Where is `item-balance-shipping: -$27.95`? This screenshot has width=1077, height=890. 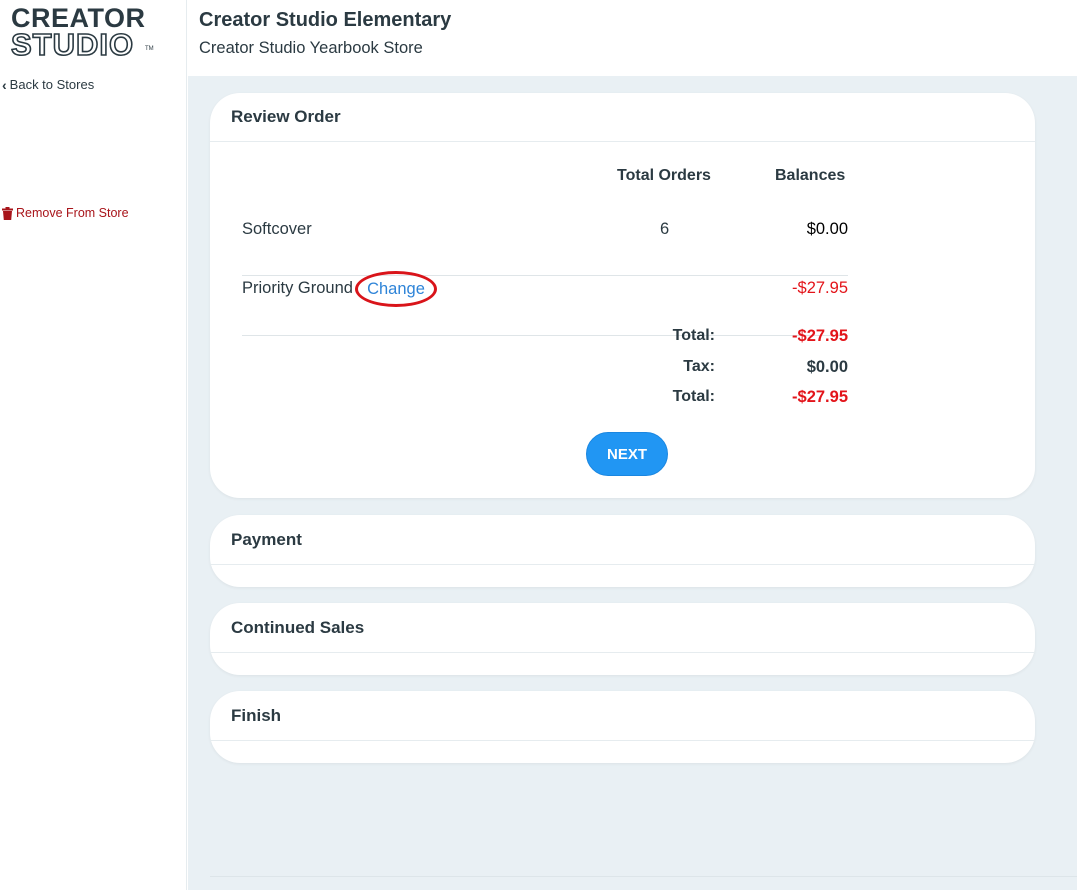
item-balance-shipping: -$27.95 is located at coordinates (820, 288).